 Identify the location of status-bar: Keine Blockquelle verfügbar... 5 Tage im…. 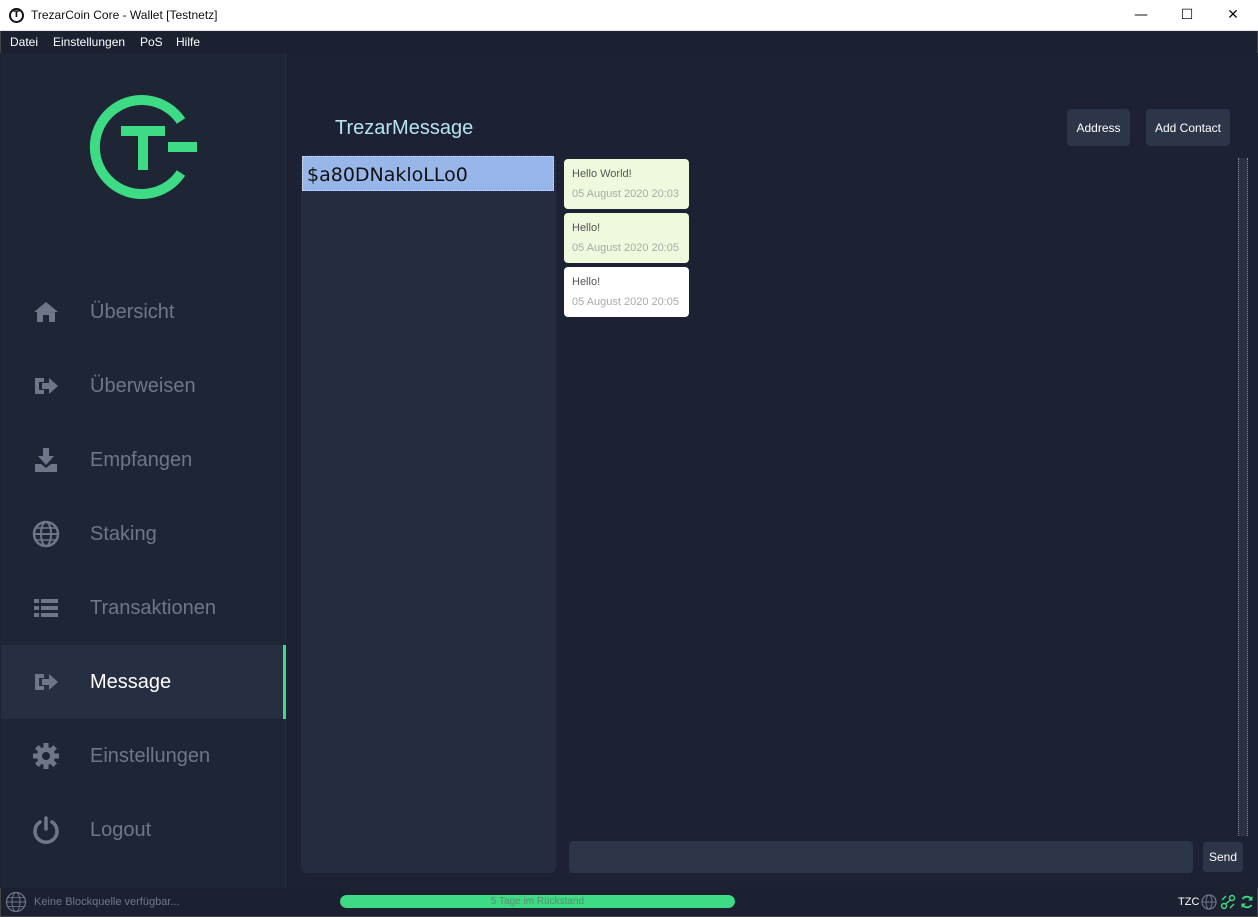
(629, 902).